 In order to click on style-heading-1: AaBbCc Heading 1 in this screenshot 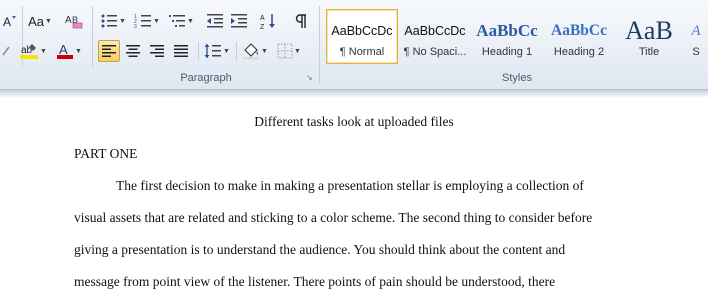, I will do `click(507, 36)`.